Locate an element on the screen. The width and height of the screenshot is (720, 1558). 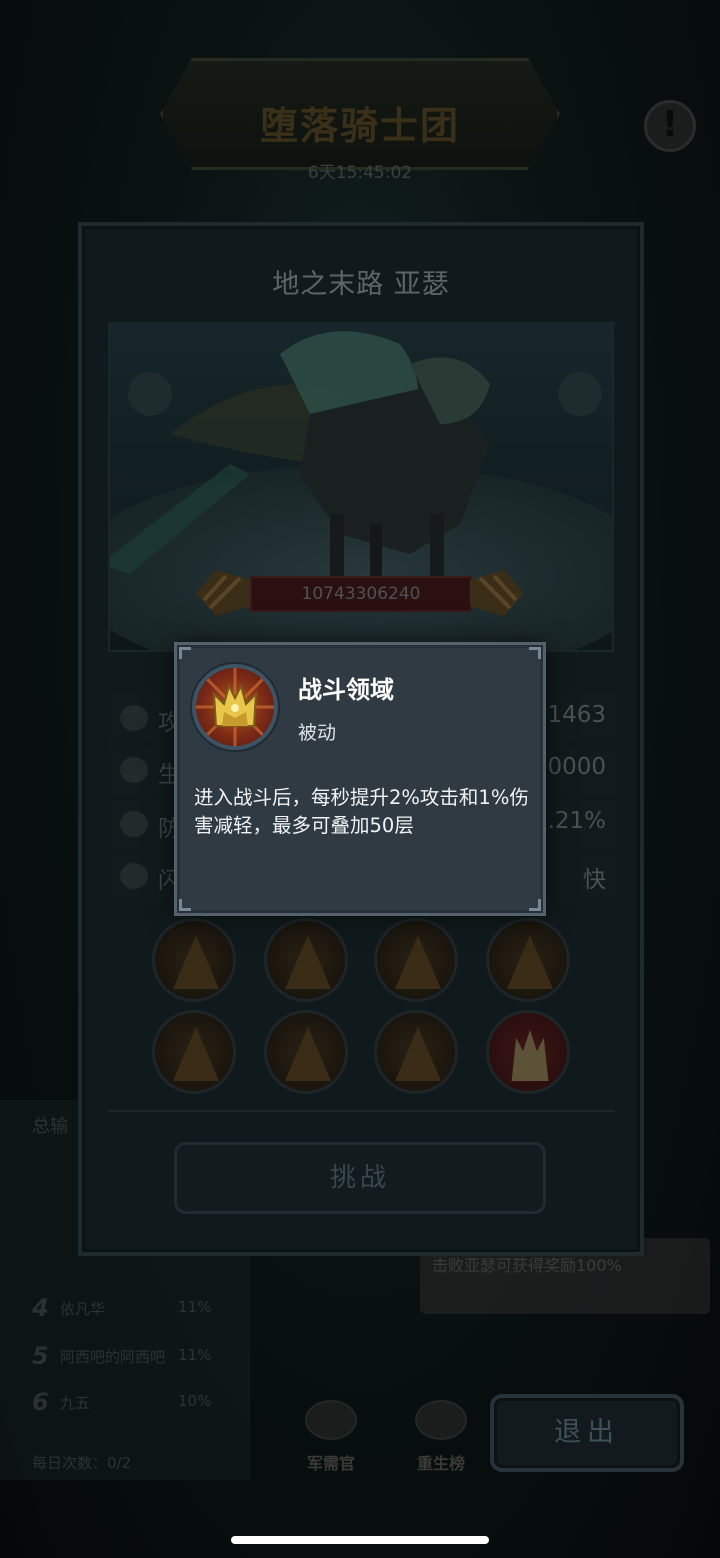
challenge-button: 挑战 is located at coordinates (360, 1178).